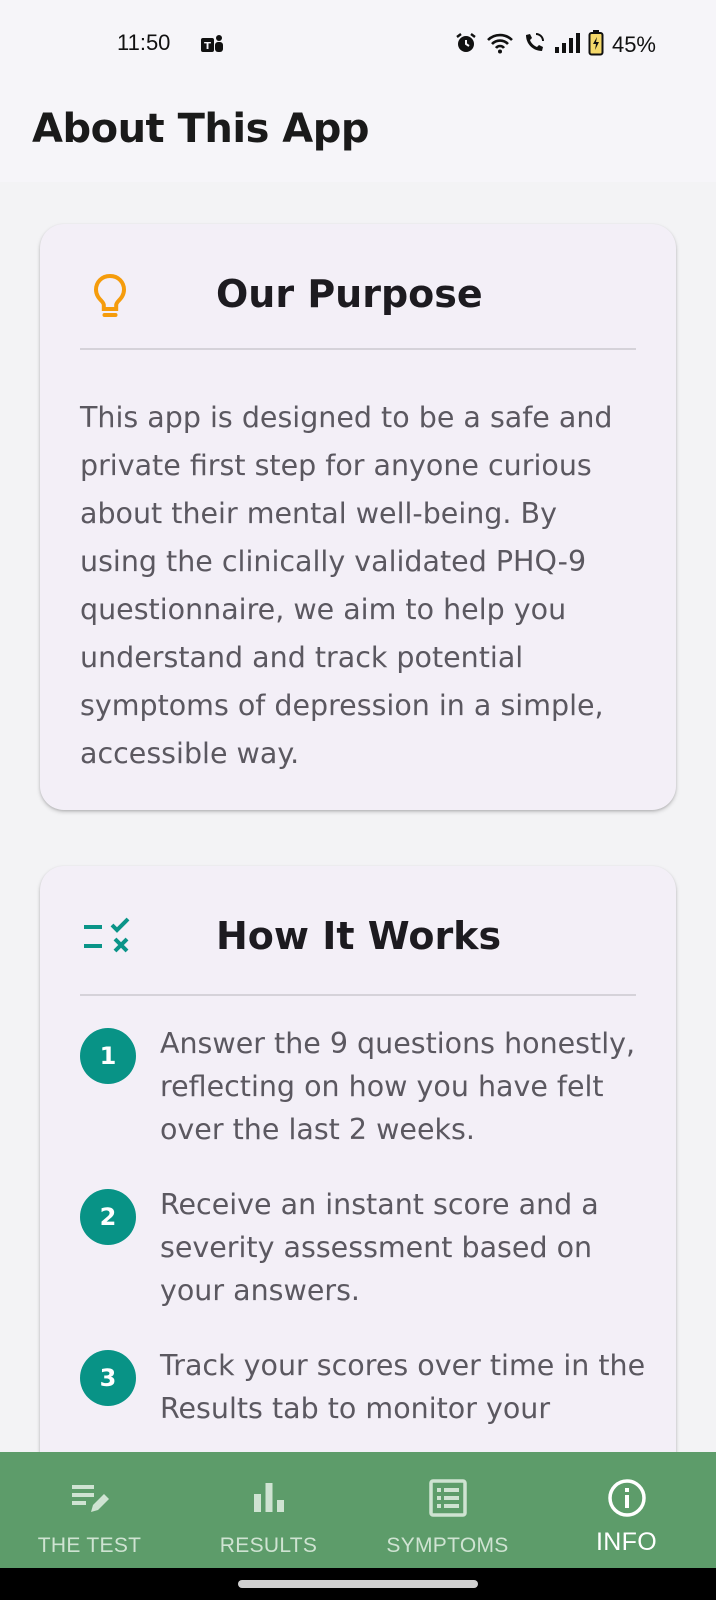 Image resolution: width=716 pixels, height=1600 pixels. I want to click on nav-label: RESULTS, so click(268, 1545).